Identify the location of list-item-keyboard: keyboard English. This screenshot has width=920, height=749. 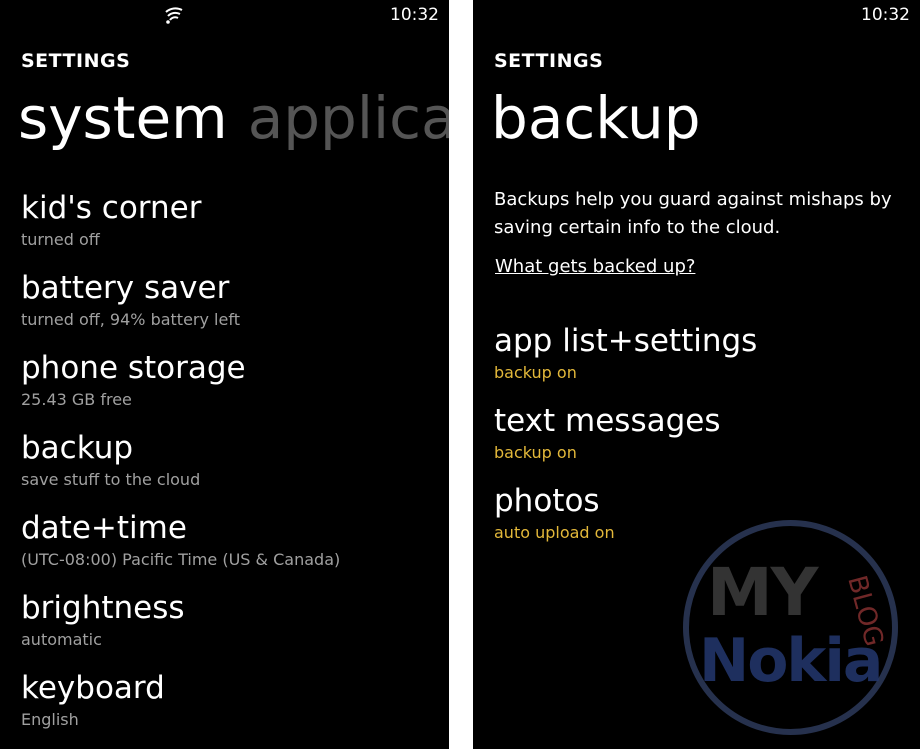
(180, 706).